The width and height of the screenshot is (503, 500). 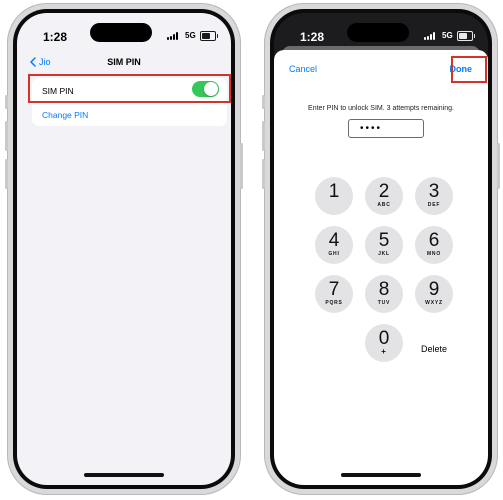 What do you see at coordinates (384, 289) in the screenshot?
I see `key-digit: 8` at bounding box center [384, 289].